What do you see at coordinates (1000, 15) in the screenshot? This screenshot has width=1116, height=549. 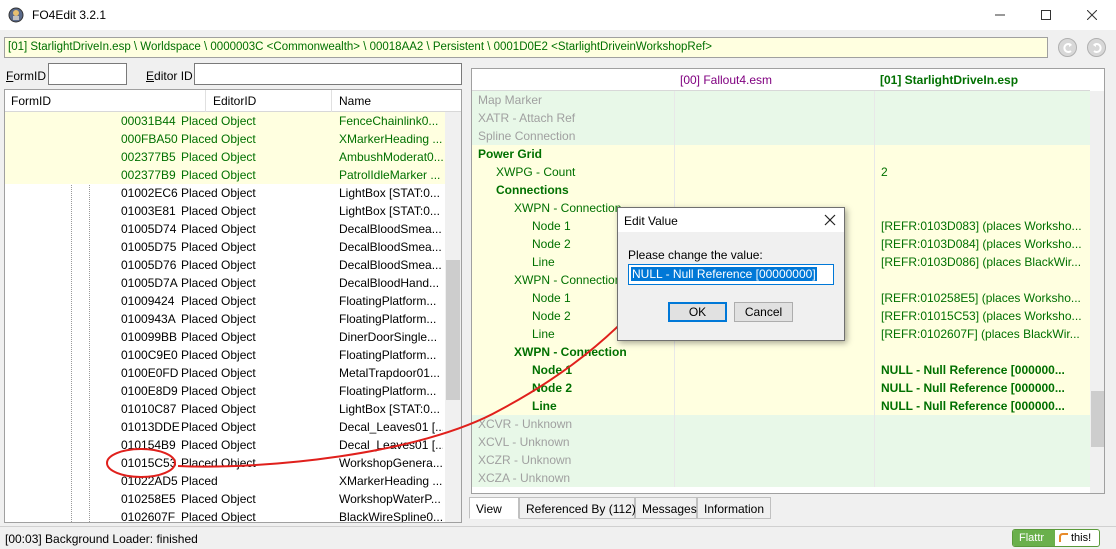 I see `minimize-button` at bounding box center [1000, 15].